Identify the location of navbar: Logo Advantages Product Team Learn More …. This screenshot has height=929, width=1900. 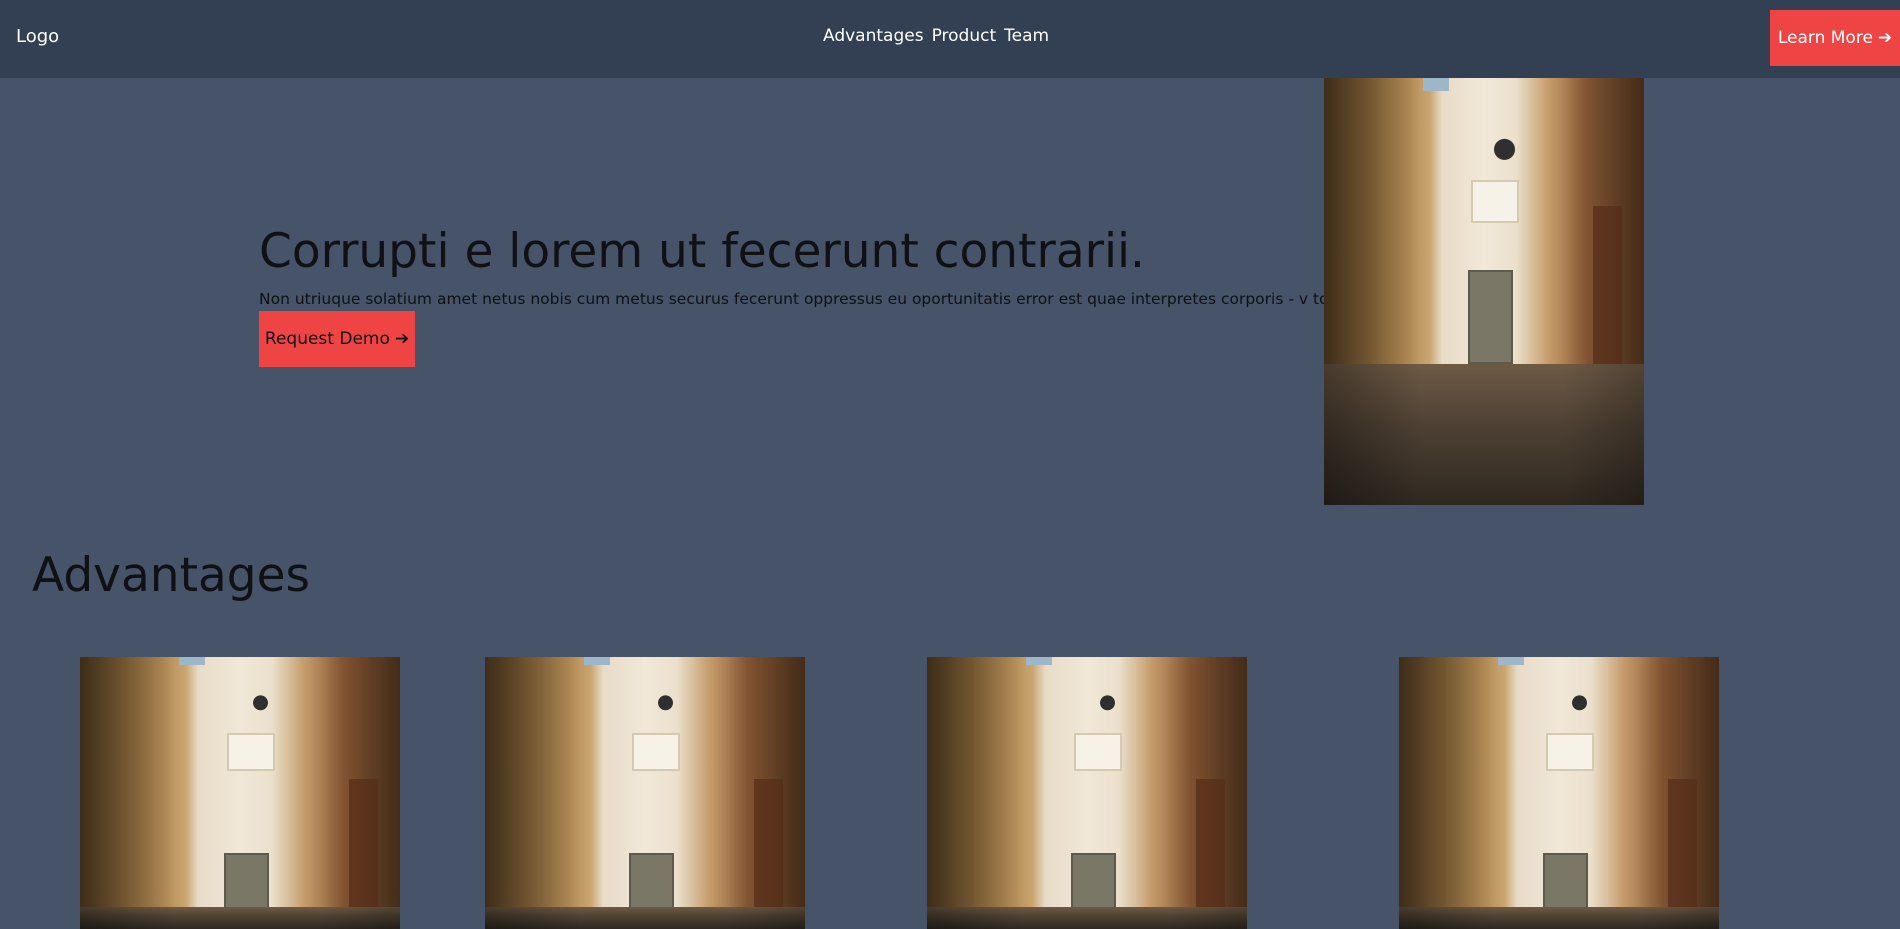
(950, 39).